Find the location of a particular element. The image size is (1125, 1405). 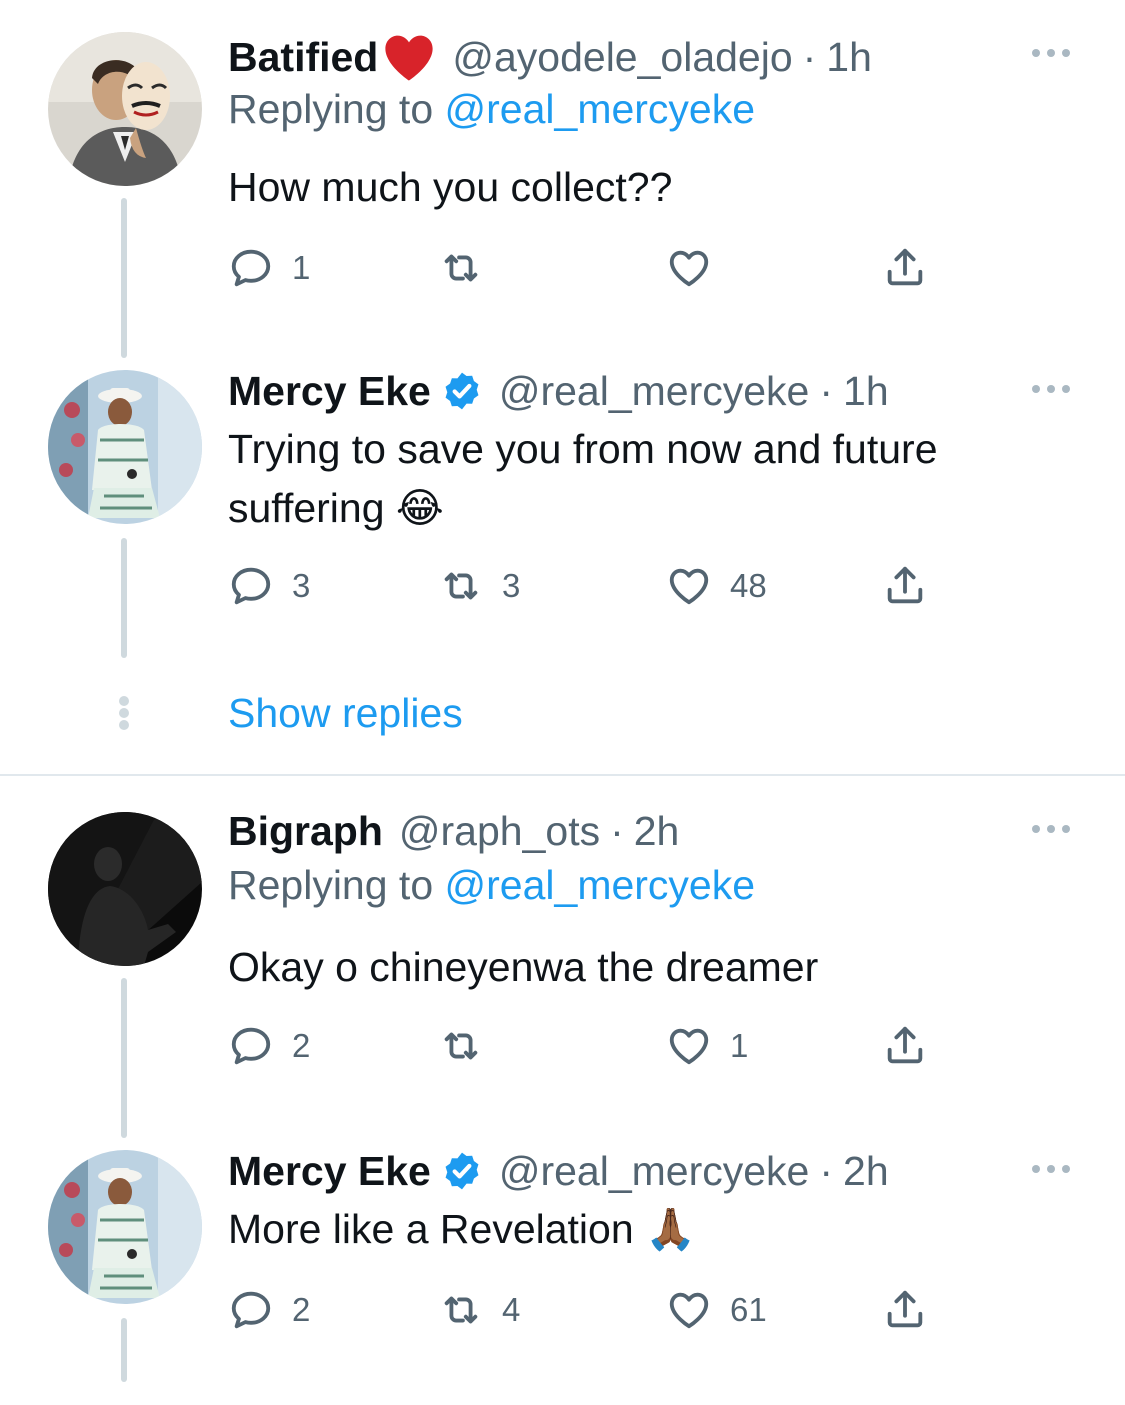

user-handle: @ayodele_oladejo is located at coordinates (622, 57).